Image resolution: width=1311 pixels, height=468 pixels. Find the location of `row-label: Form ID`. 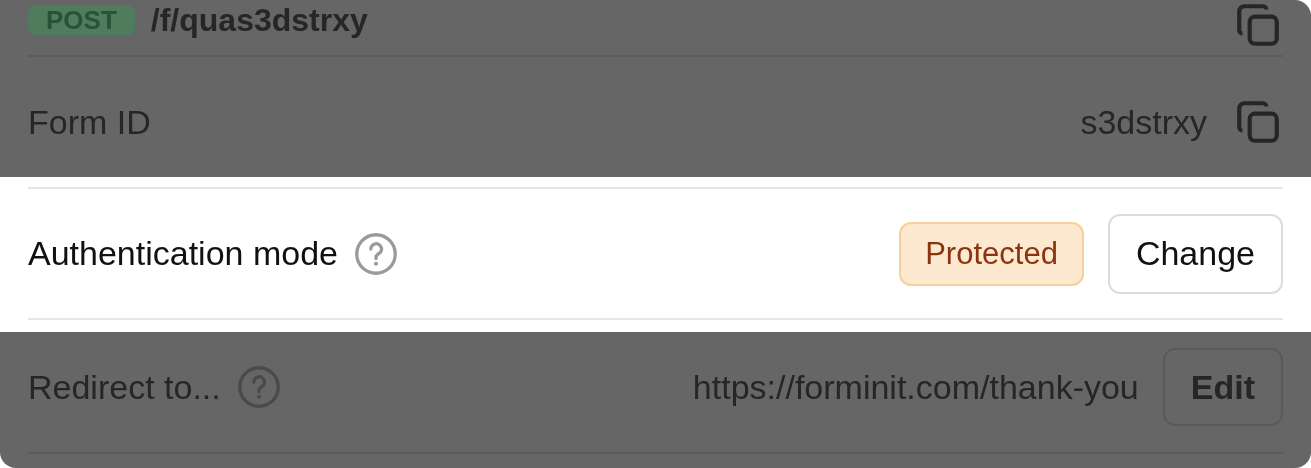

row-label: Form ID is located at coordinates (89, 122).